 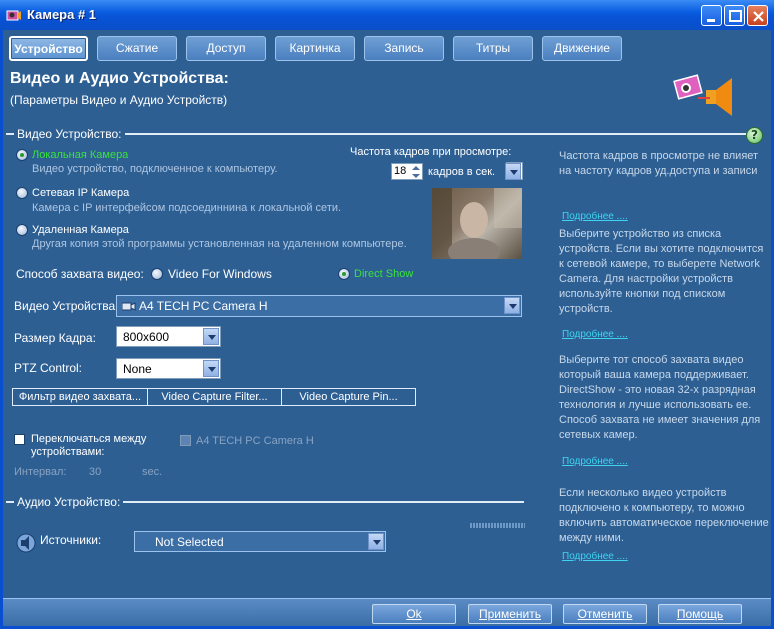 What do you see at coordinates (711, 20) in the screenshot?
I see `minimize-icon` at bounding box center [711, 20].